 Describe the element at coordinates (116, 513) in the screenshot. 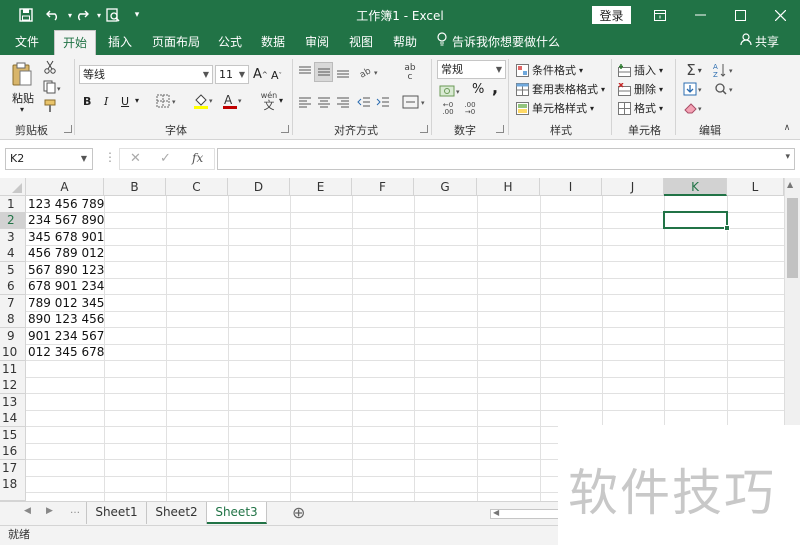

I see `sheet-tab-sheet1: Sheet1` at that location.